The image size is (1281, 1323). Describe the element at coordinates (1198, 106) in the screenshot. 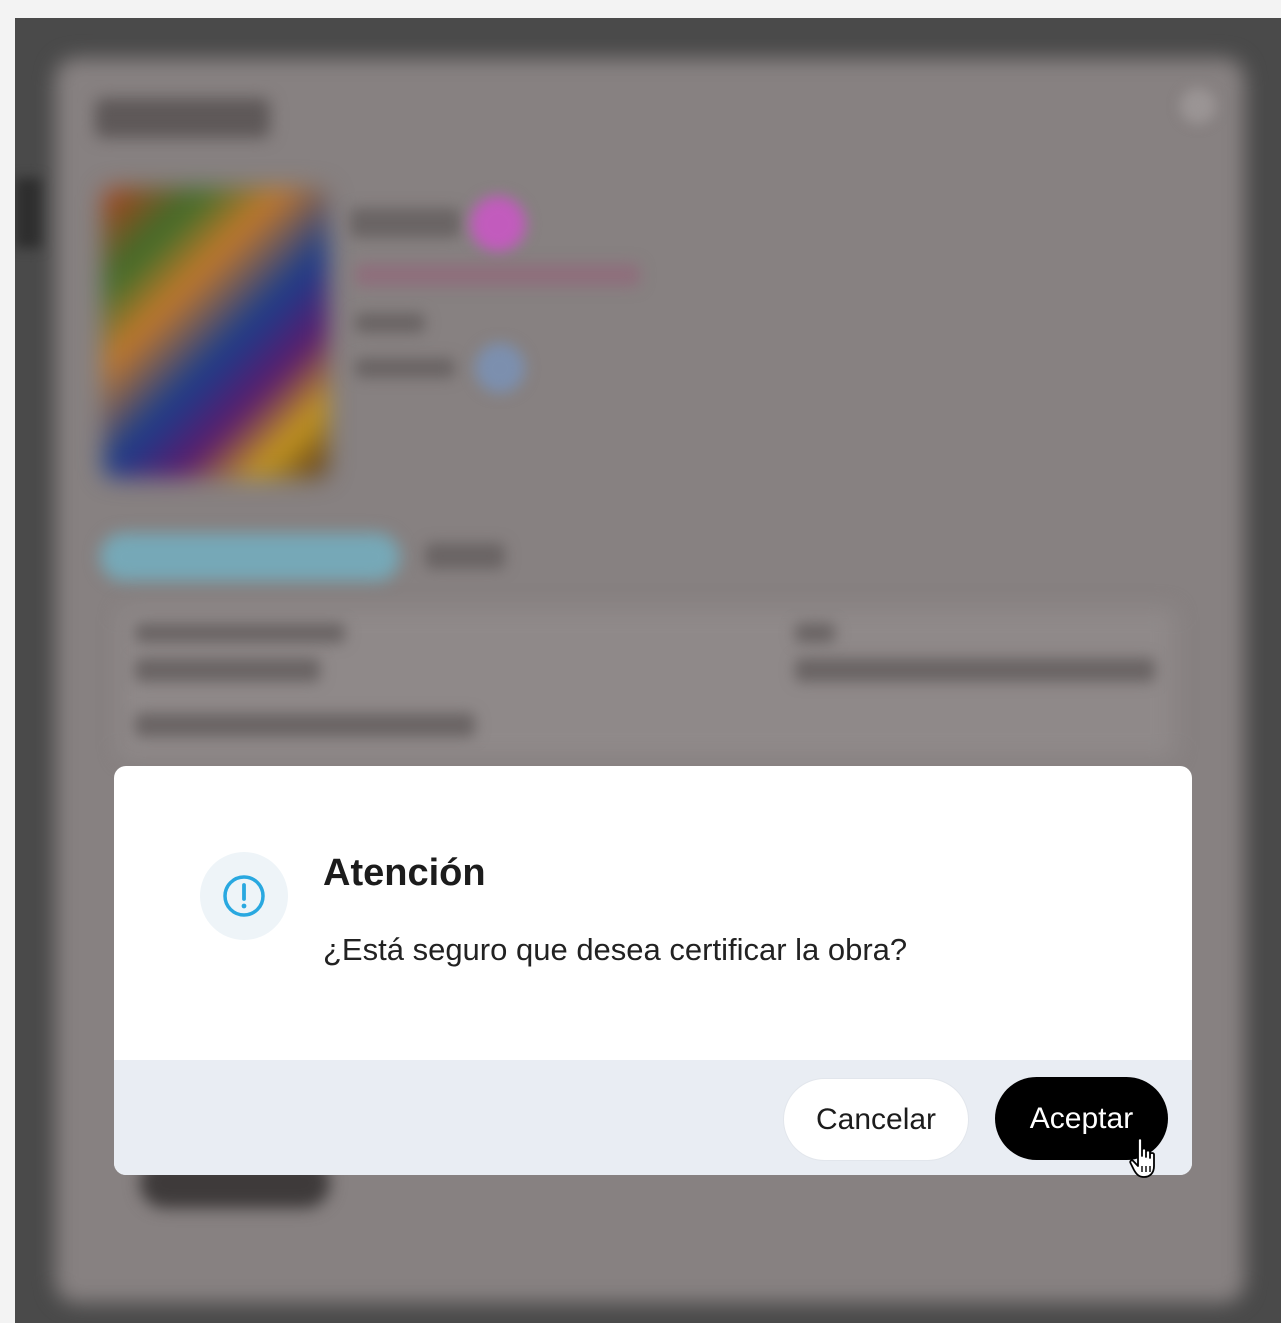

I see `background-close-icon` at that location.